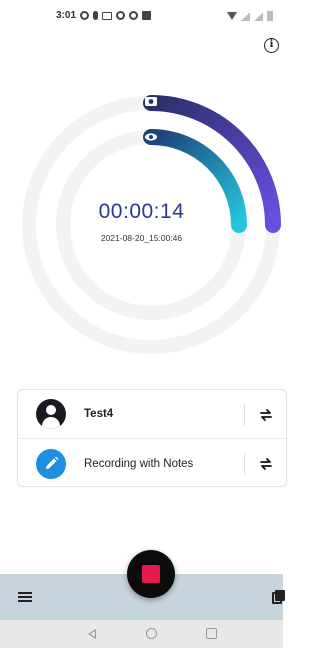 The width and height of the screenshot is (320, 648). What do you see at coordinates (151, 101) in the screenshot?
I see `camera-icon` at bounding box center [151, 101].